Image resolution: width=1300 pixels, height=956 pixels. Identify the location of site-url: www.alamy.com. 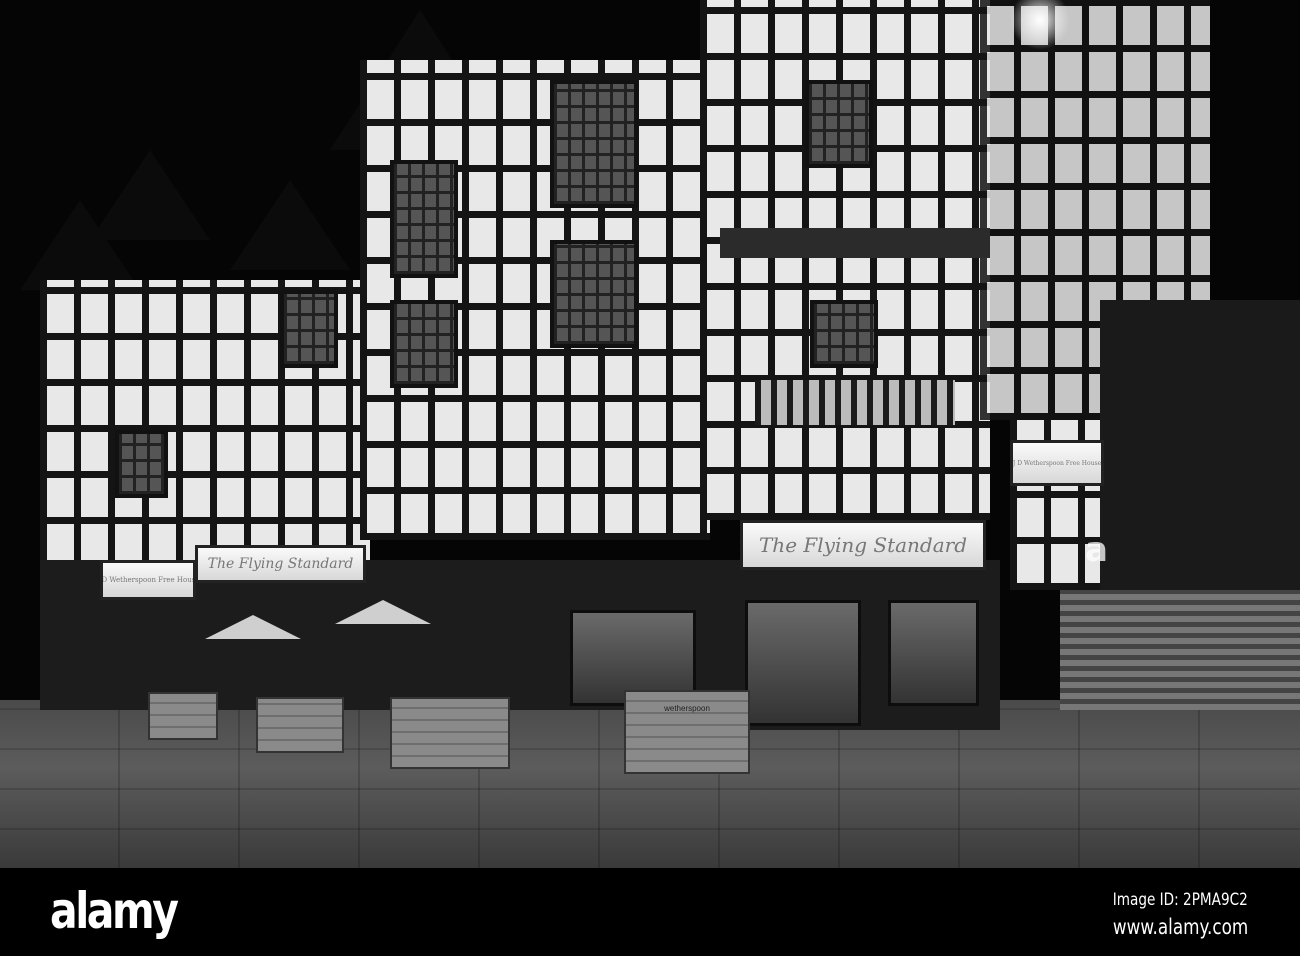
(1180, 927).